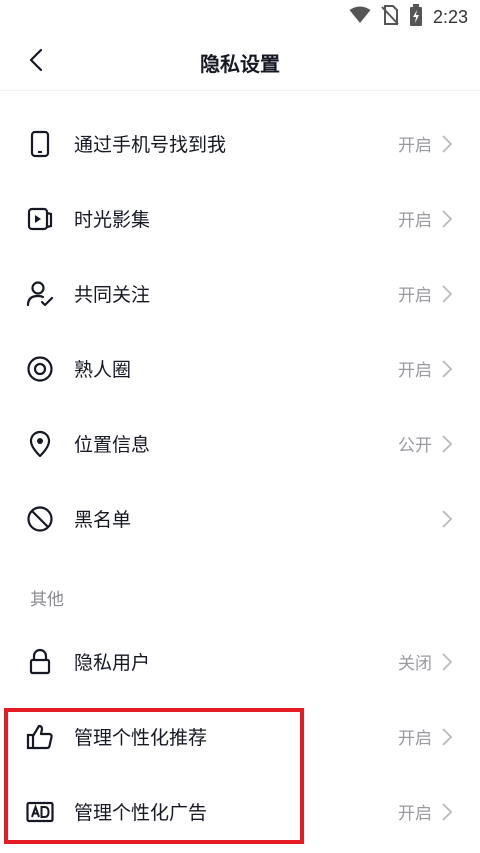 This screenshot has width=480, height=853. What do you see at coordinates (40, 294) in the screenshot?
I see `user-check-icon` at bounding box center [40, 294].